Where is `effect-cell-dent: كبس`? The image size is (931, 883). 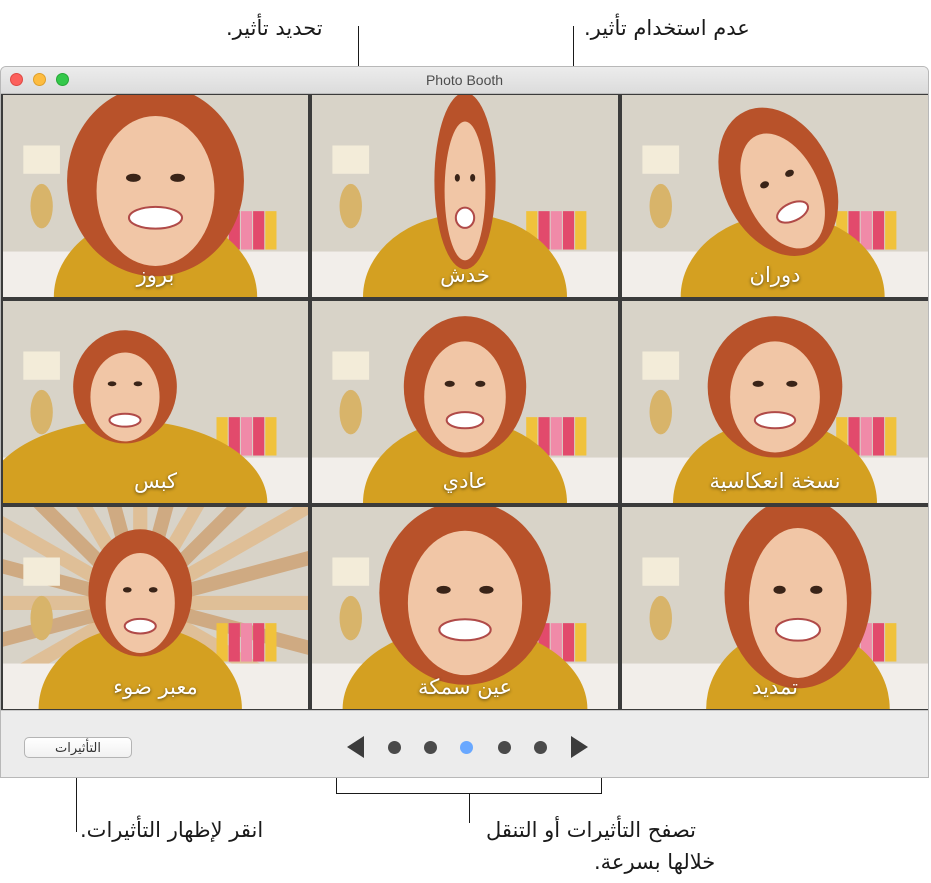
effect-cell-dent: كبس is located at coordinates (155, 402).